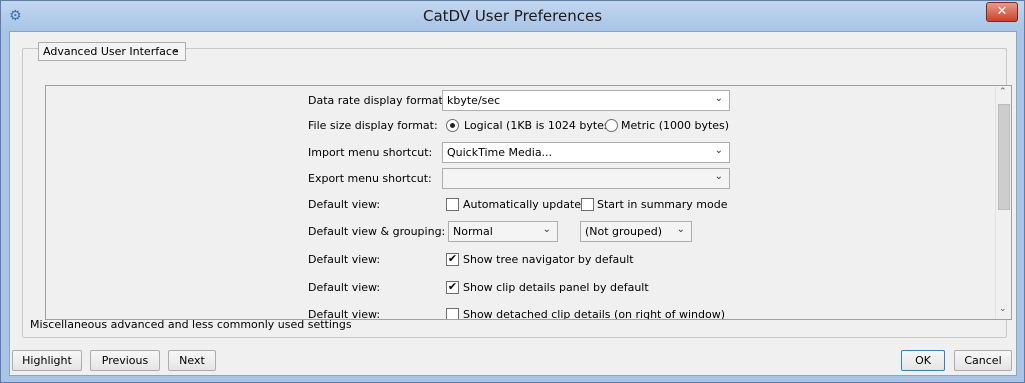 The image size is (1025, 383). What do you see at coordinates (452, 287) in the screenshot?
I see `clip-details-checkbox: ✔` at bounding box center [452, 287].